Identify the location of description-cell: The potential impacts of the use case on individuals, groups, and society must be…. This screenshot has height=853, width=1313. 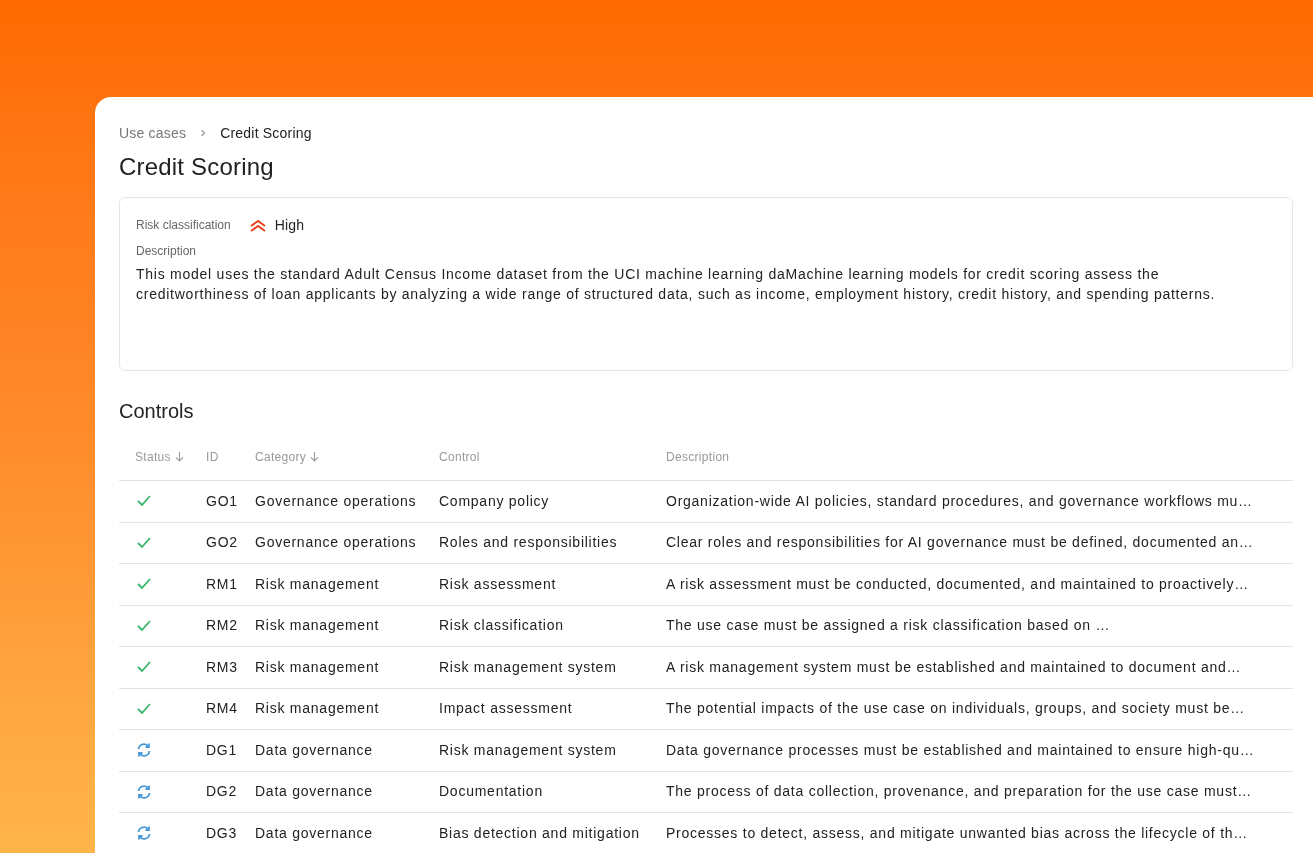
(955, 708).